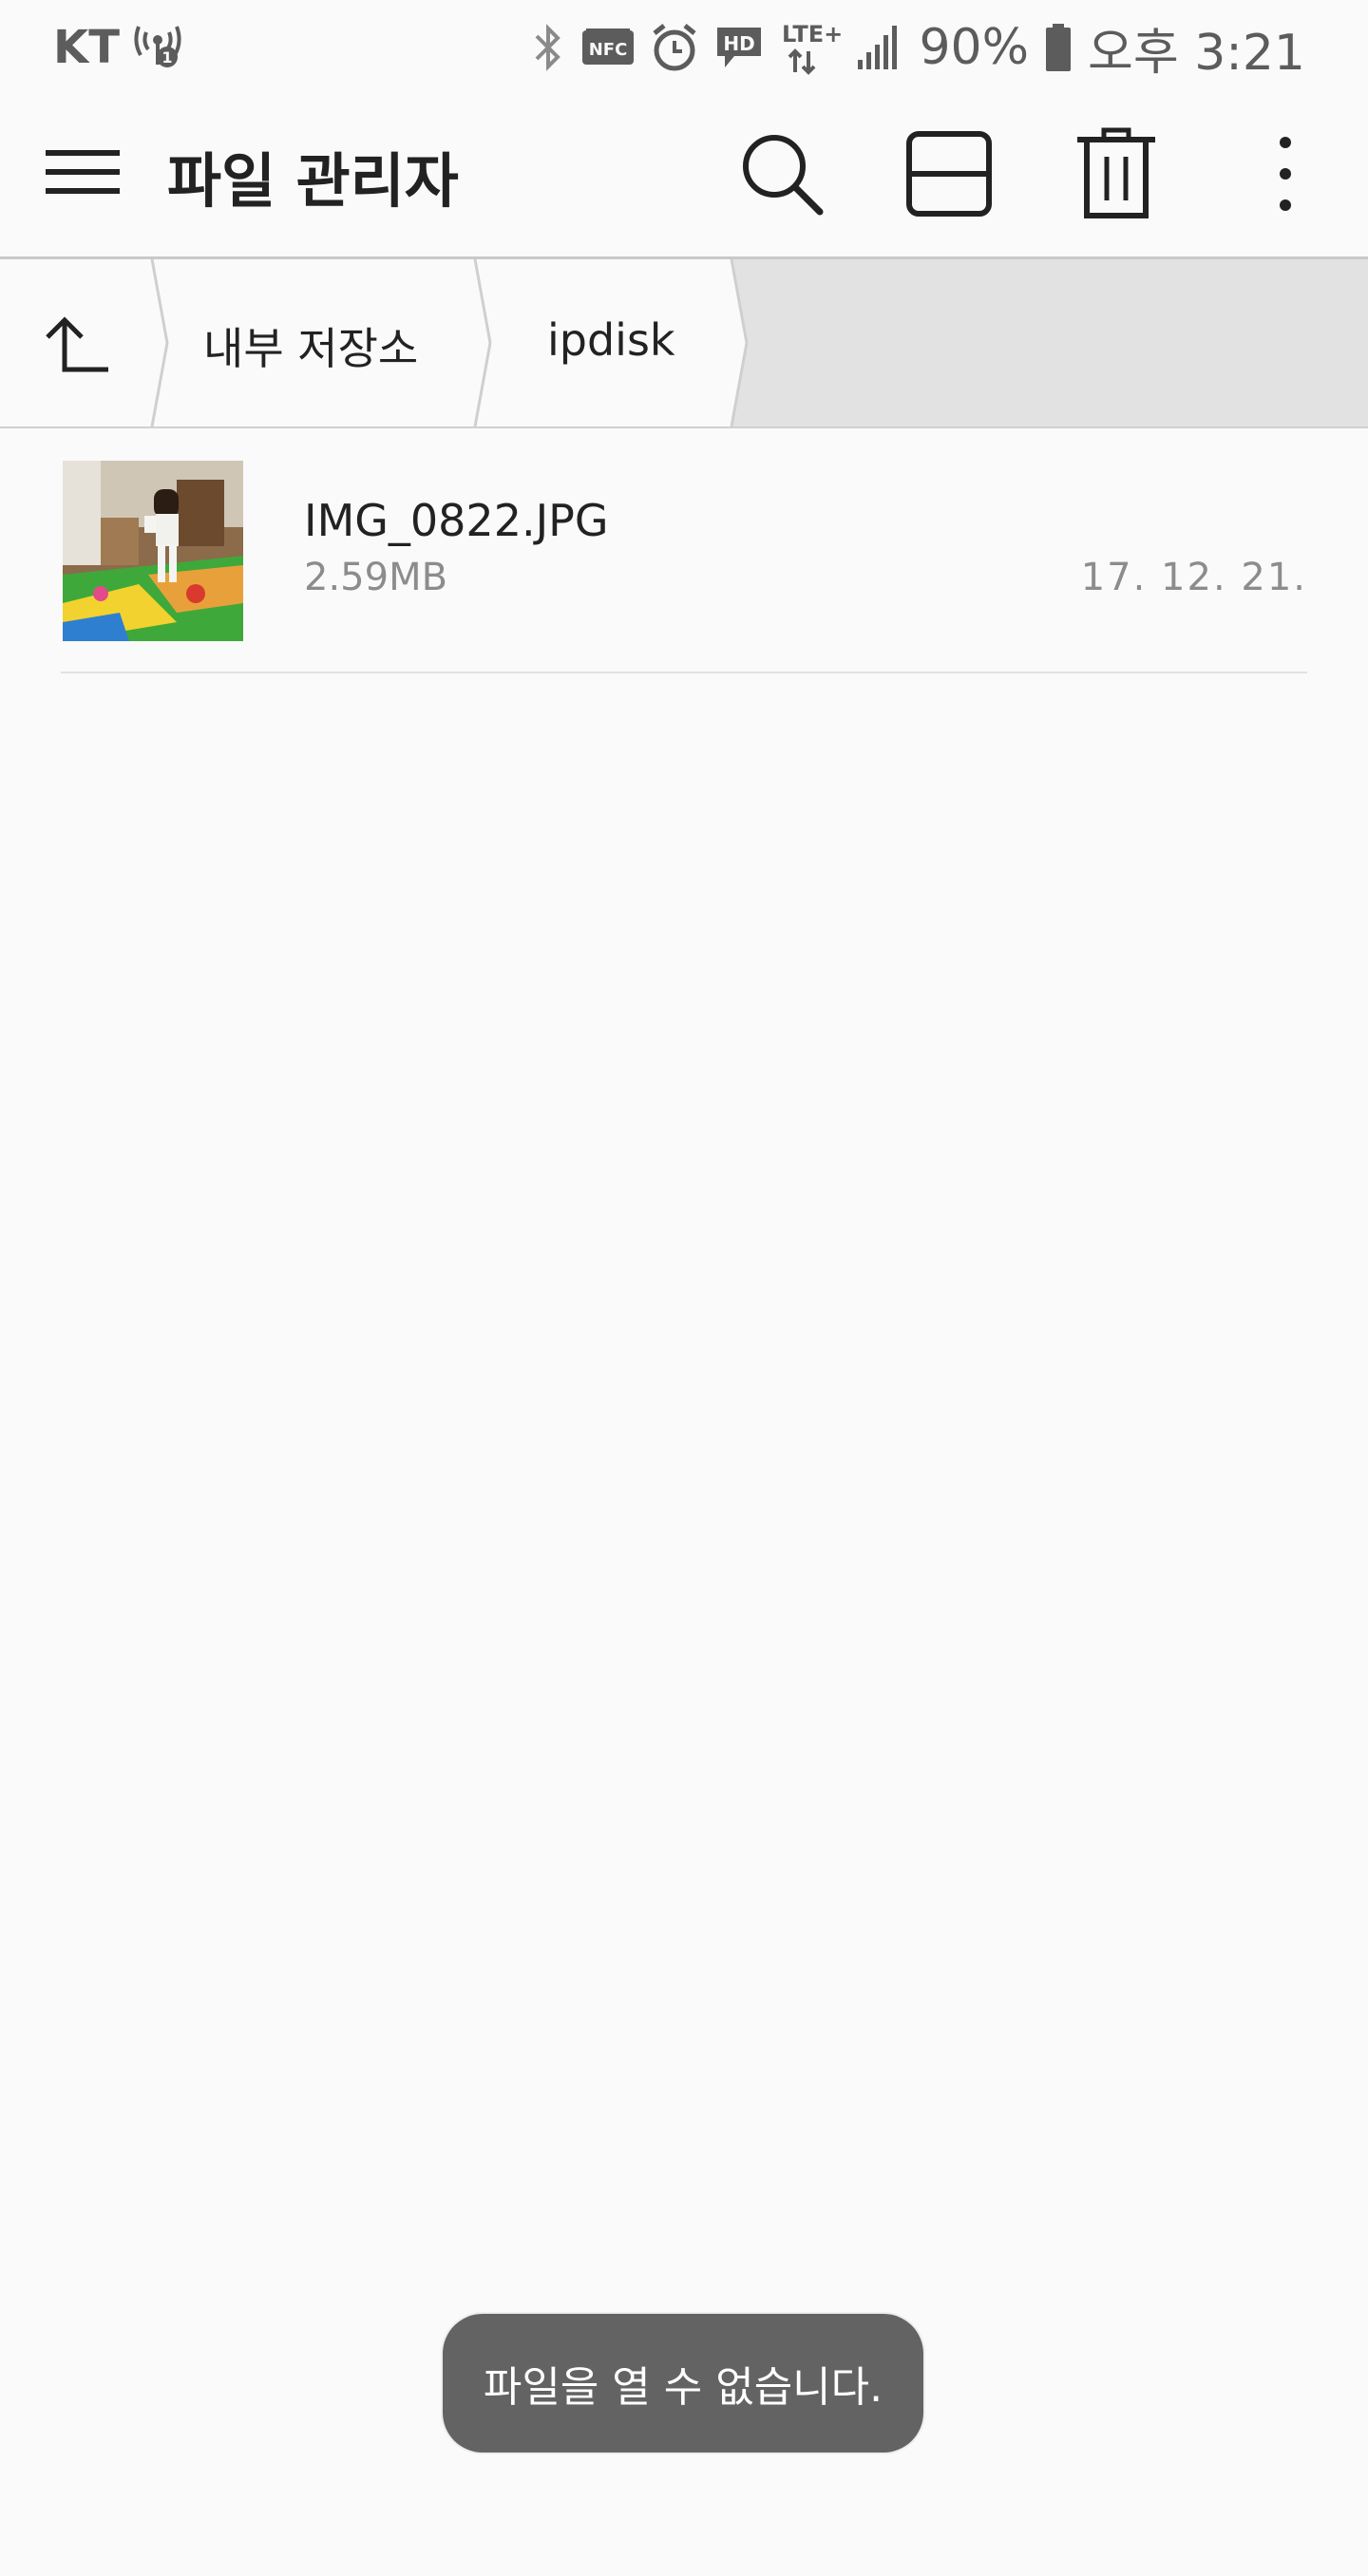 The height and width of the screenshot is (2576, 1368). I want to click on clock: 오후 3:21, so click(1196, 53).